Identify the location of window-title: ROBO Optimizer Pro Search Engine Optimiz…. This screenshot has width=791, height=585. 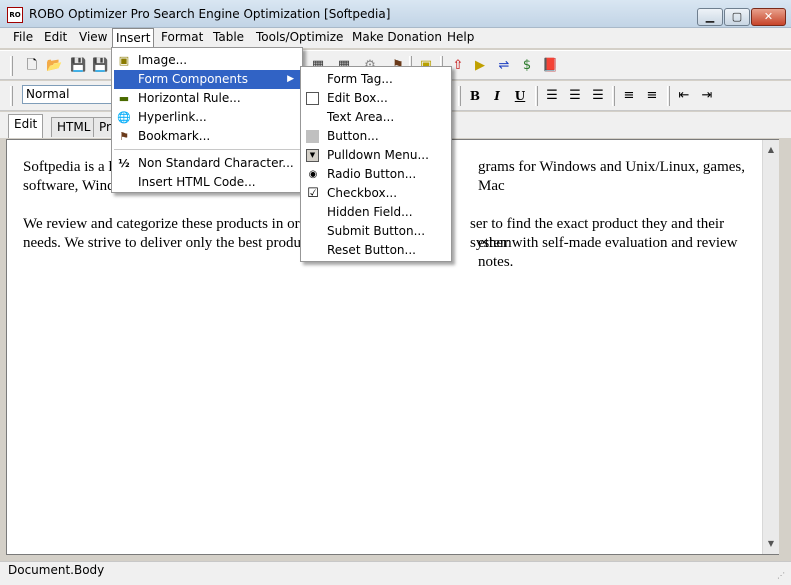
(210, 14).